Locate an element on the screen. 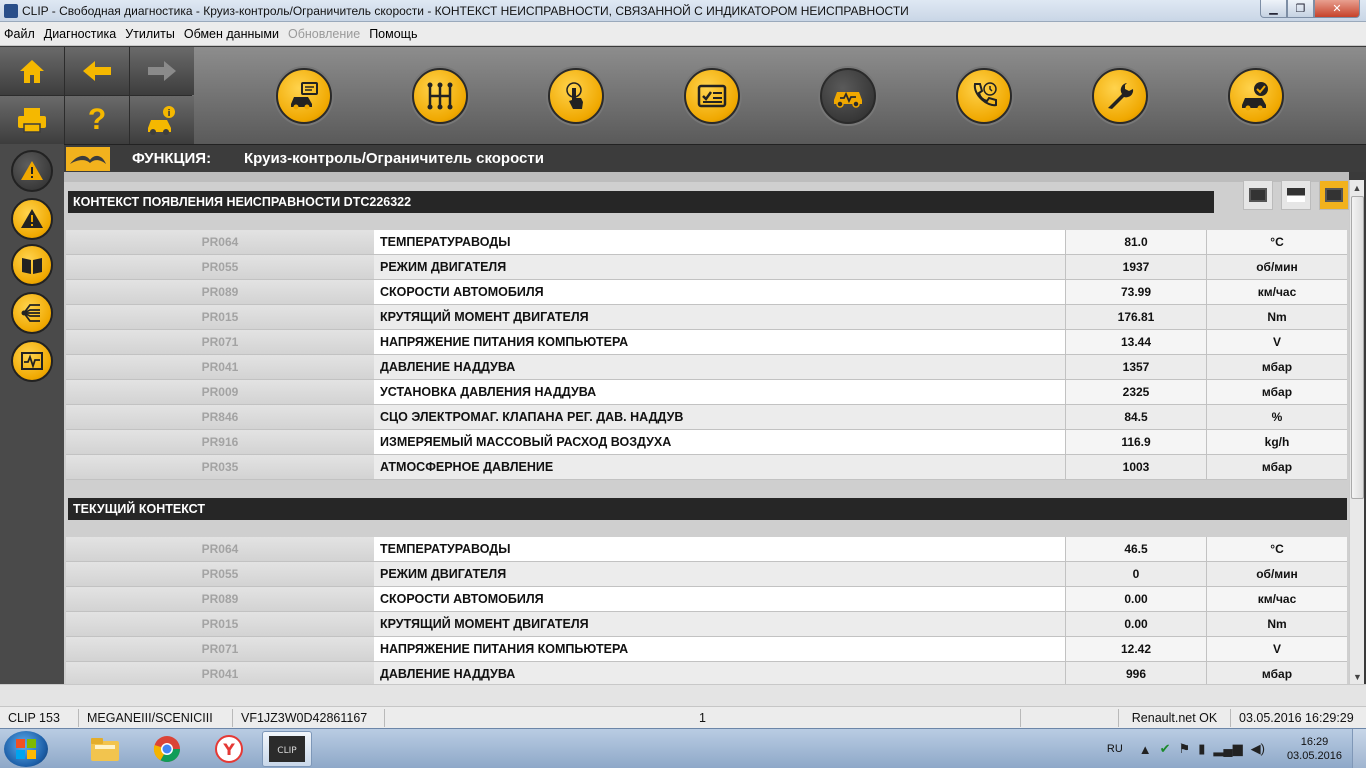  vehicle-diagnostic-icon is located at coordinates (848, 99).